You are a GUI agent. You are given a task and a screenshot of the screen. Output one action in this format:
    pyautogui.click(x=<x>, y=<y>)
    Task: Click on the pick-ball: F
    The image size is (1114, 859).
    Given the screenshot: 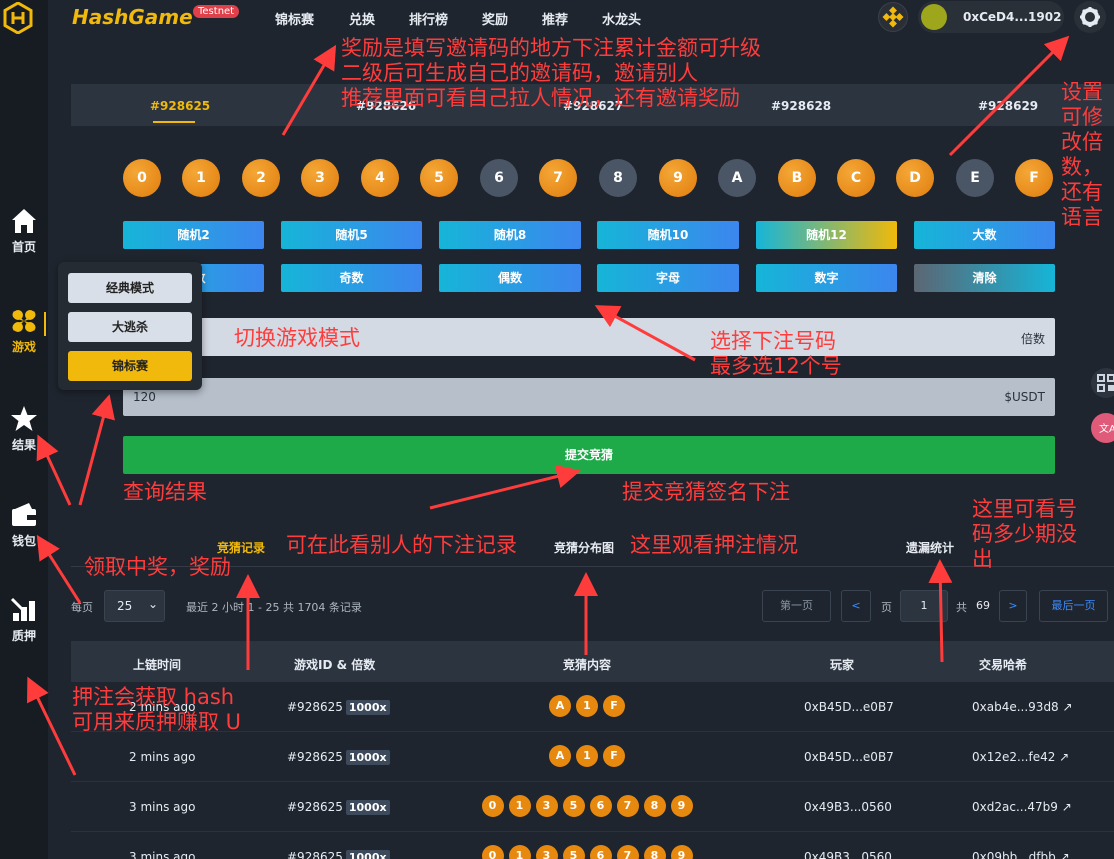 What is the action you would take?
    pyautogui.click(x=614, y=756)
    